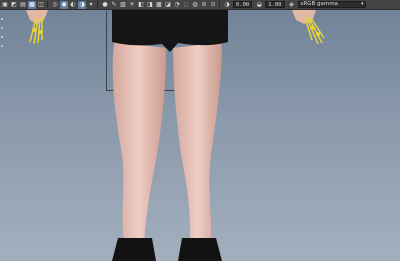 The image size is (400, 261). Describe the element at coordinates (204, 5) in the screenshot. I see `xray-joints-icon: ⊘` at that location.